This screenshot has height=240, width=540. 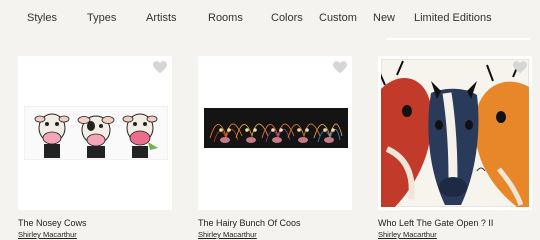 What do you see at coordinates (52, 223) in the screenshot?
I see `product-title: The Nosey Cows` at bounding box center [52, 223].